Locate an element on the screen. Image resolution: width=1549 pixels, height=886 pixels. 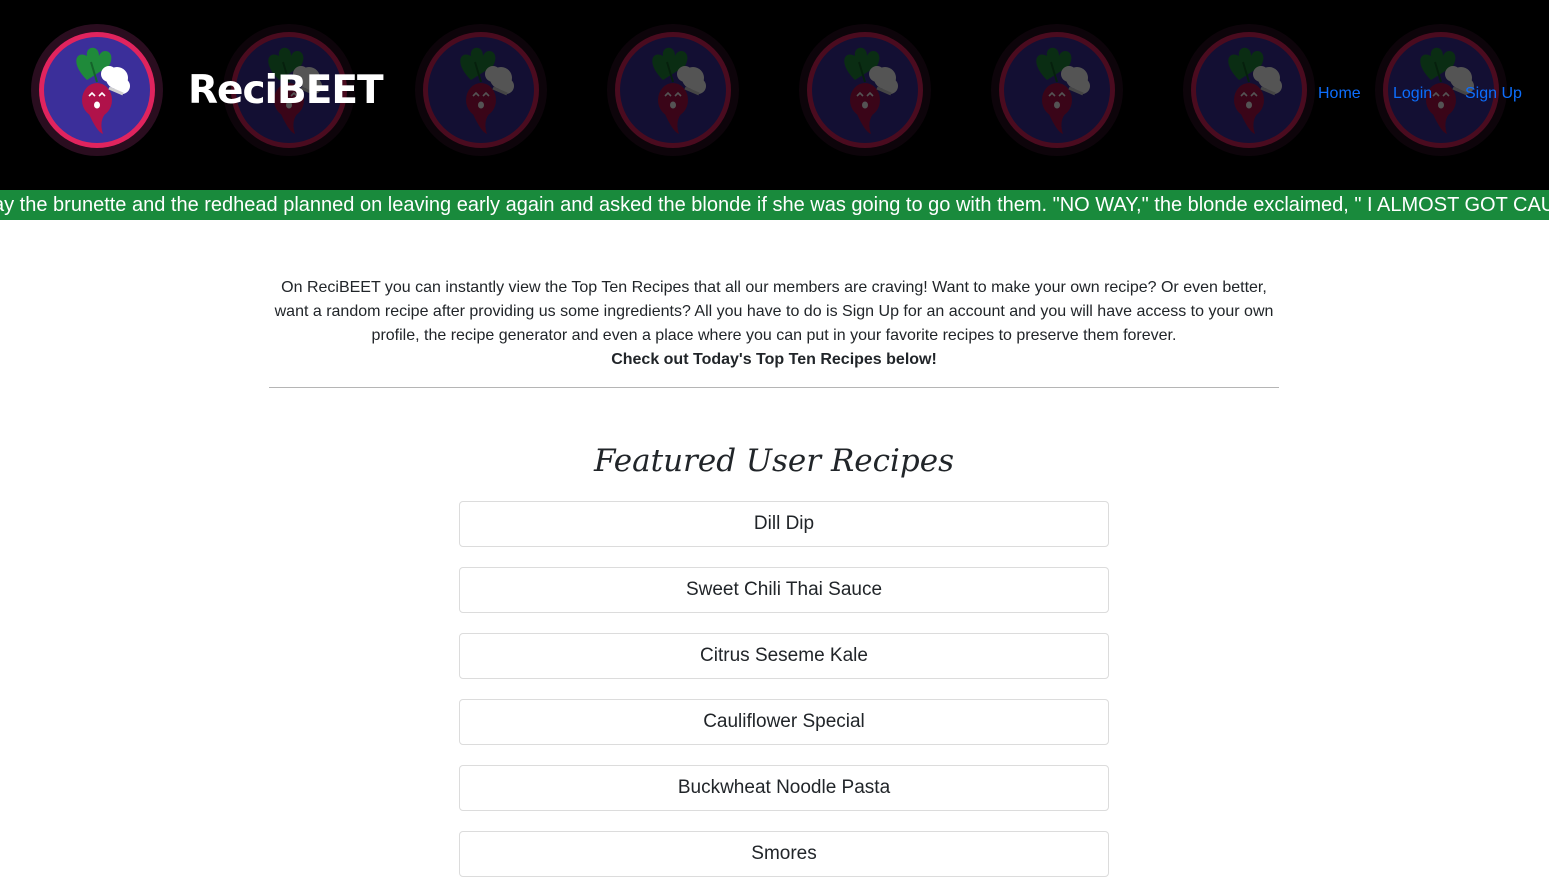
beet-chef-icon is located at coordinates (97, 90).